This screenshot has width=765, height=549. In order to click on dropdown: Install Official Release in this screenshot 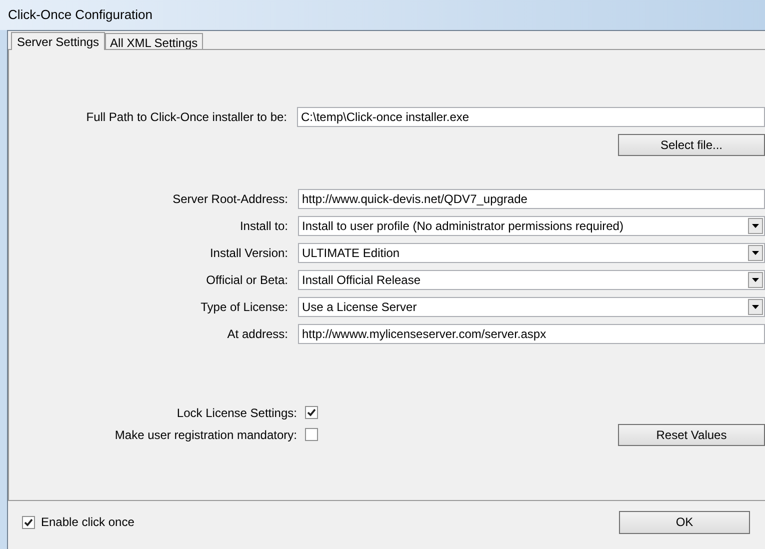, I will do `click(531, 280)`.